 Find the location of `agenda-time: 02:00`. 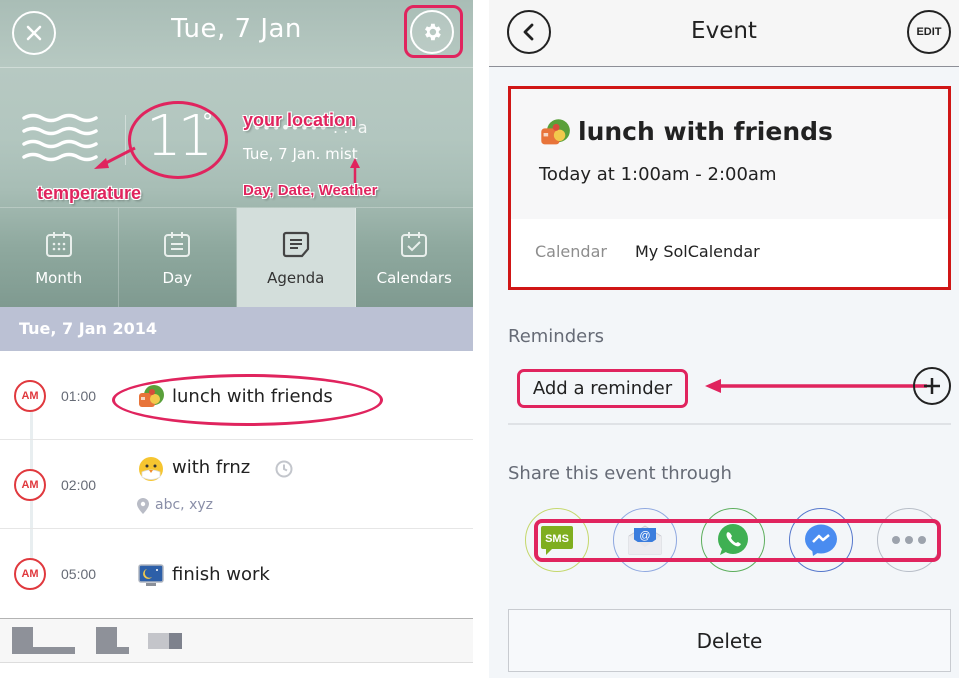

agenda-time: 02:00 is located at coordinates (79, 485).